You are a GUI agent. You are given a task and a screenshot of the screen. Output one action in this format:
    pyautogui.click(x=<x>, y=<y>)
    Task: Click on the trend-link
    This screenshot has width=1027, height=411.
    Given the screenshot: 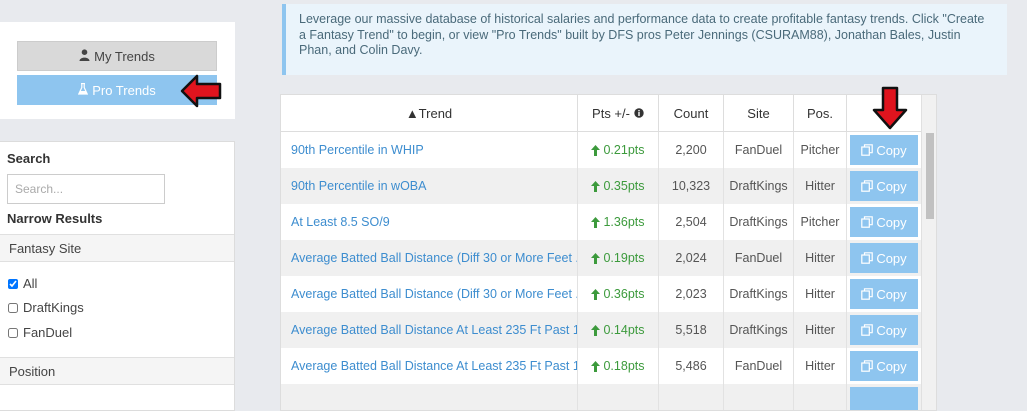 What is the action you would take?
    pyautogui.click(x=429, y=397)
    